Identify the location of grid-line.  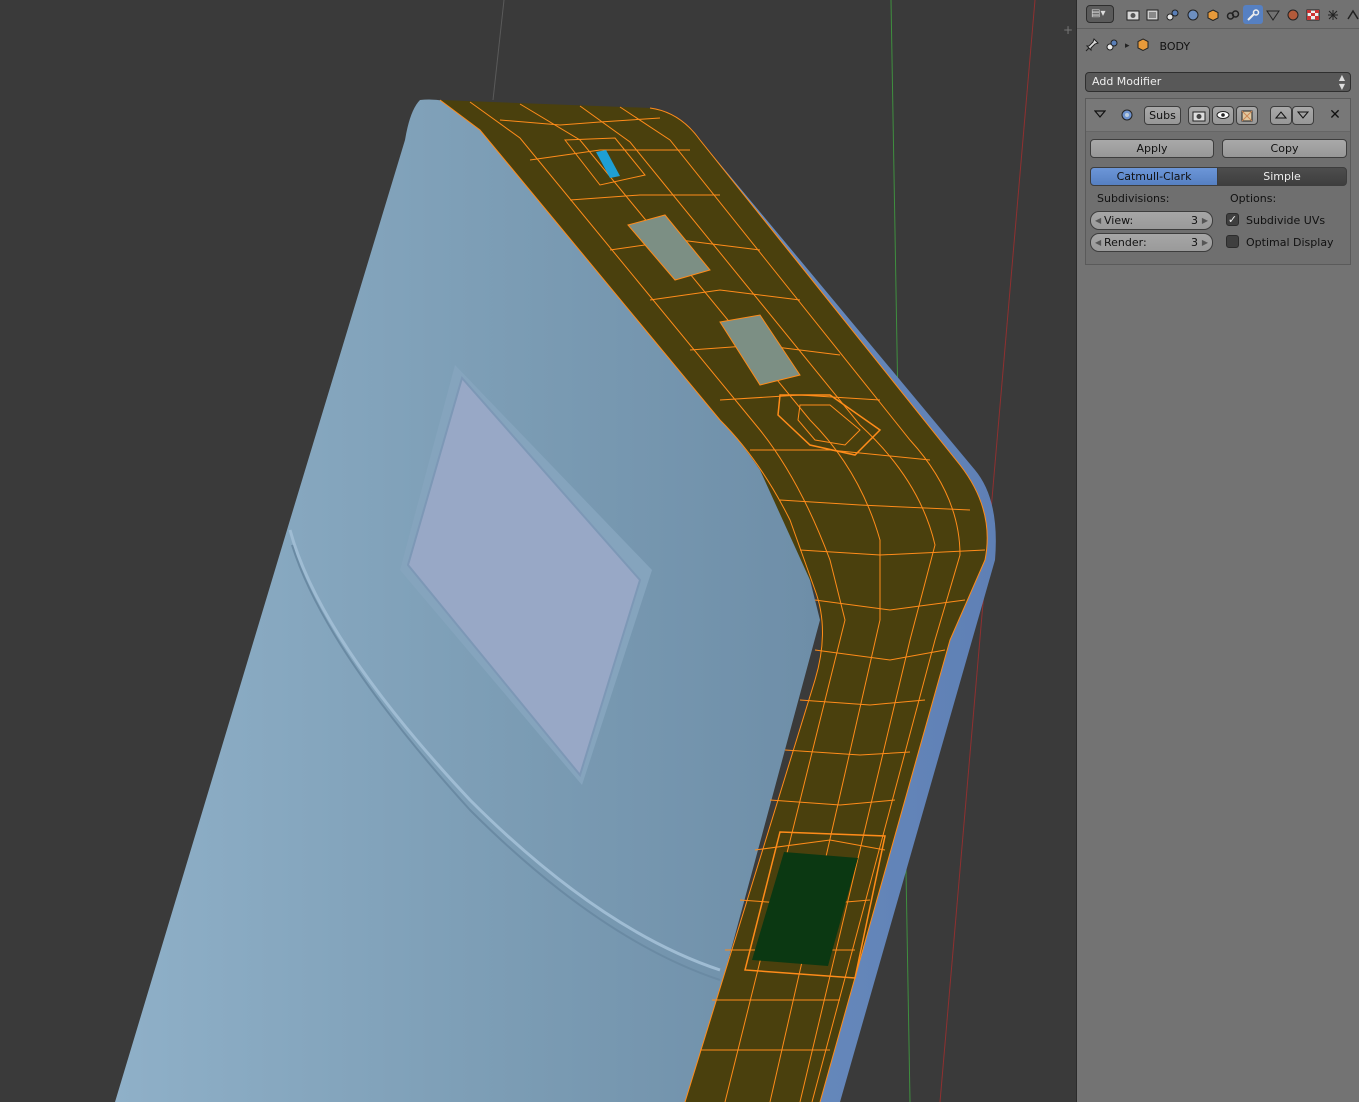
(498, 50).